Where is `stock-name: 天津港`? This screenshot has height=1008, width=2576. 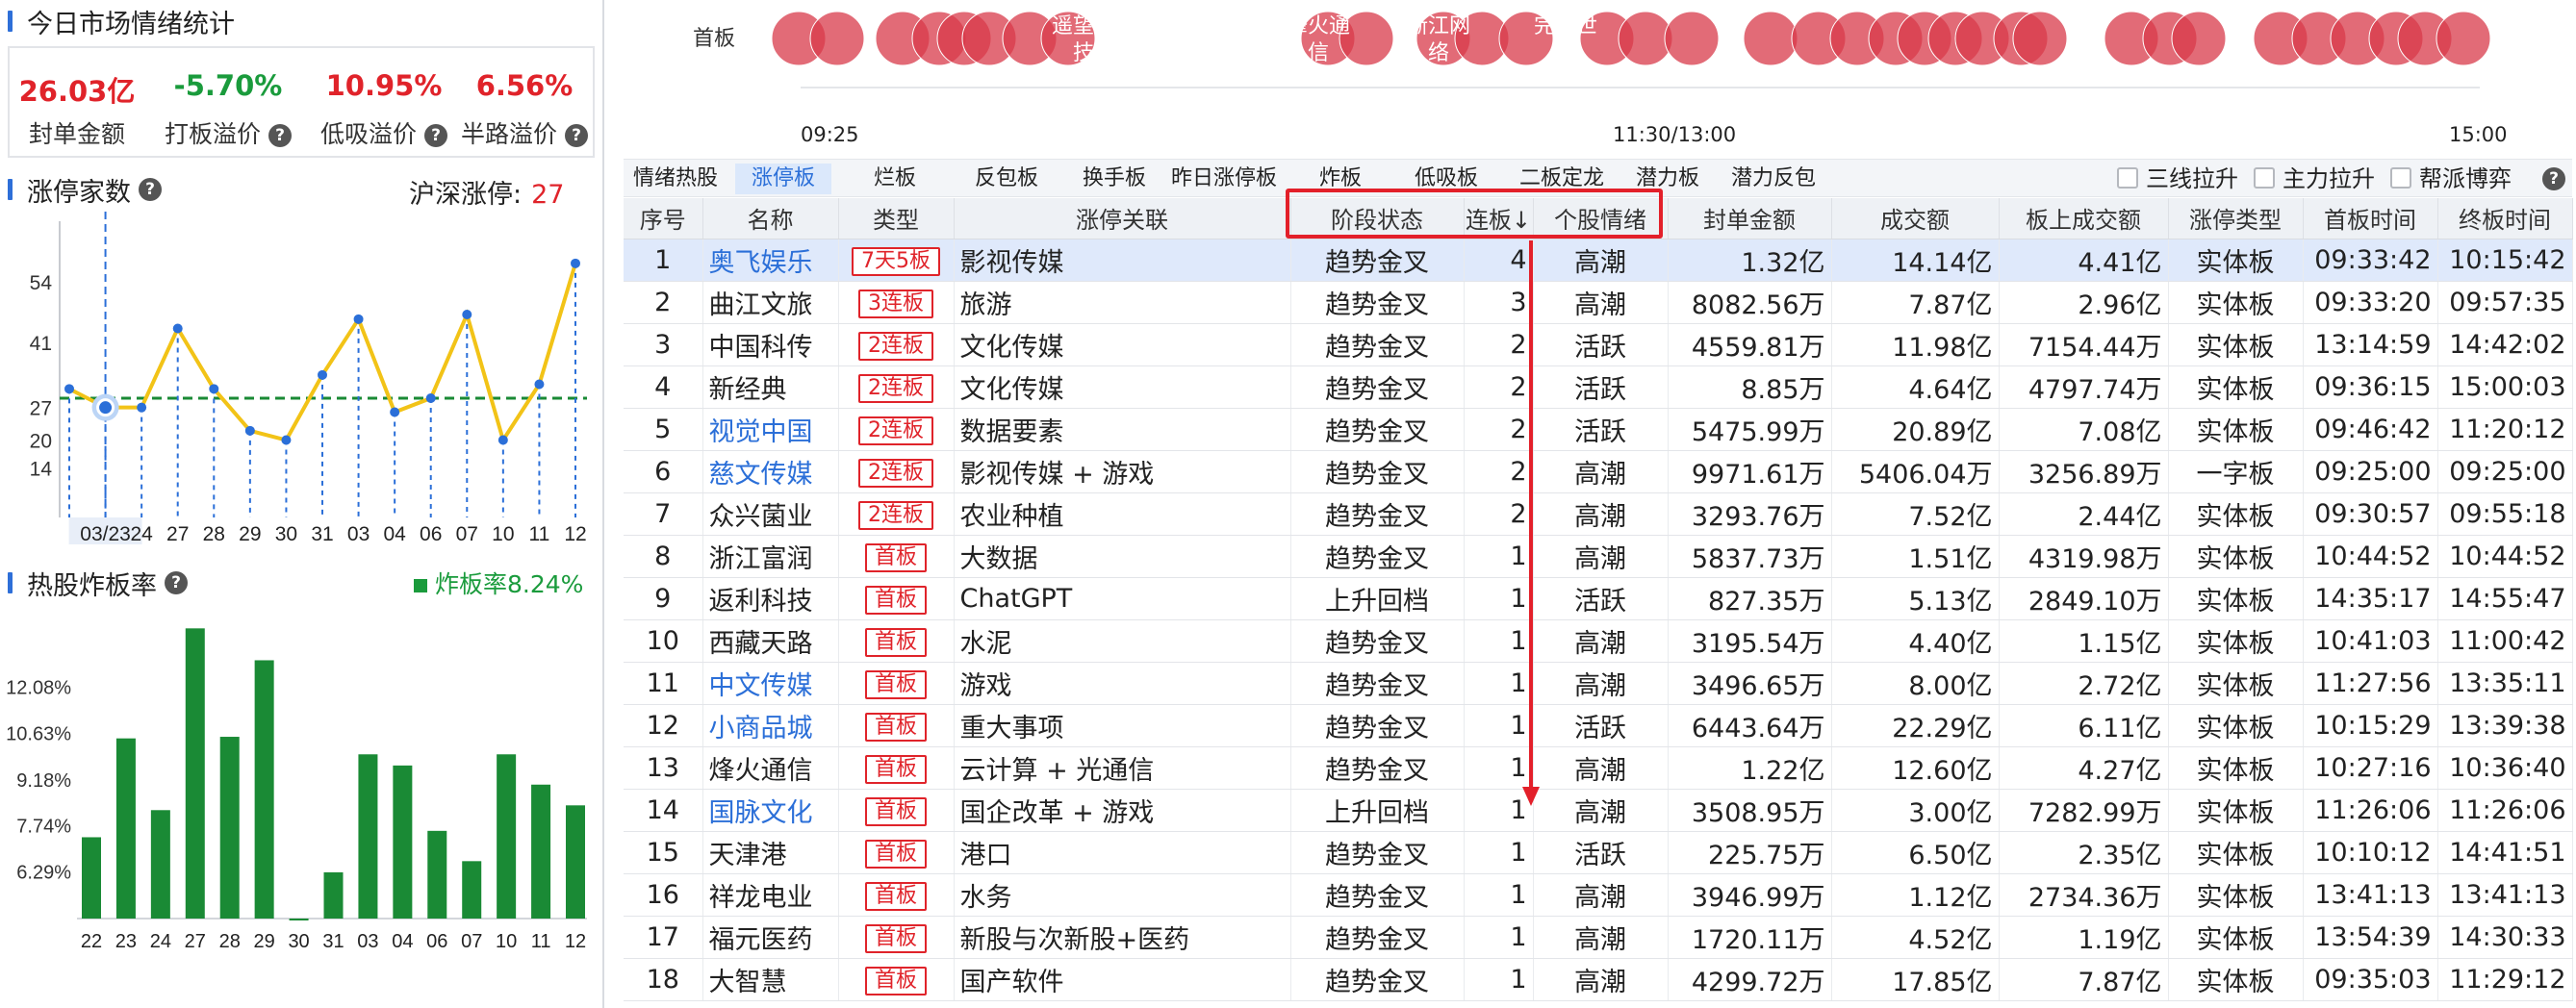 stock-name: 天津港 is located at coordinates (770, 853).